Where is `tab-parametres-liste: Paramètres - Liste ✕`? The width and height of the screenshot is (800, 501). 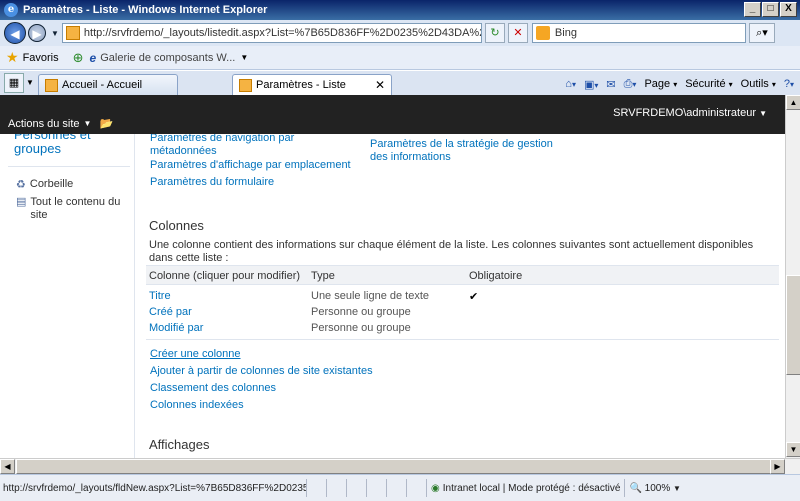
tab-parametres-liste: Paramètres - Liste ✕ is located at coordinates (312, 84).